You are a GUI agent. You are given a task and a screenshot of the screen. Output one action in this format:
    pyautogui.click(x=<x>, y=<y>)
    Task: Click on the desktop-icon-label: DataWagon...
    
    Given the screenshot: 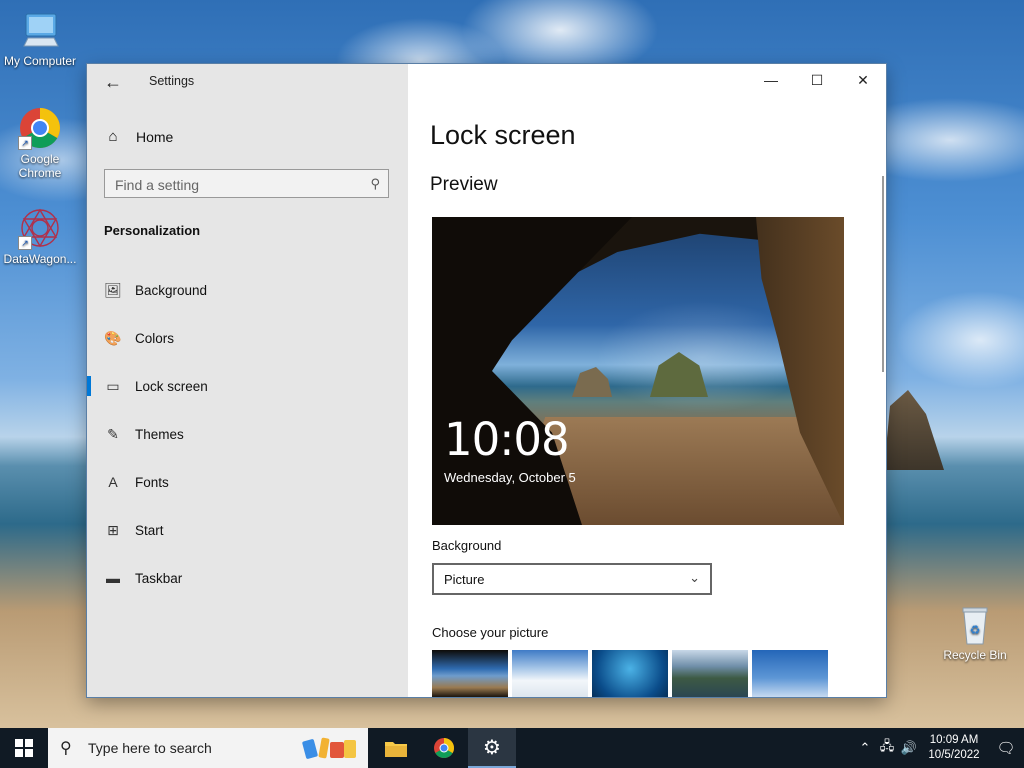 What is the action you would take?
    pyautogui.click(x=40, y=259)
    